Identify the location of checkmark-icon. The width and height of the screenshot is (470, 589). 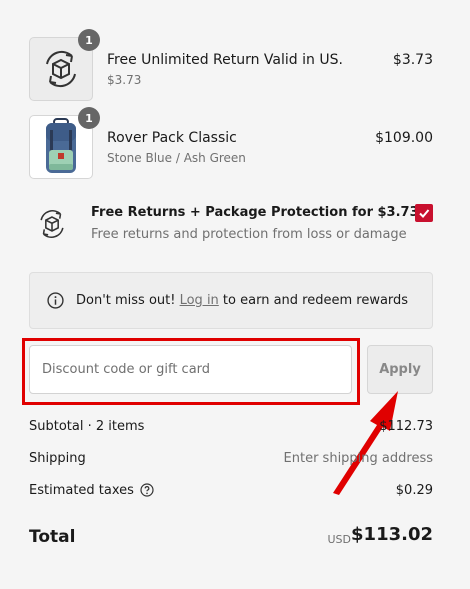
(424, 213).